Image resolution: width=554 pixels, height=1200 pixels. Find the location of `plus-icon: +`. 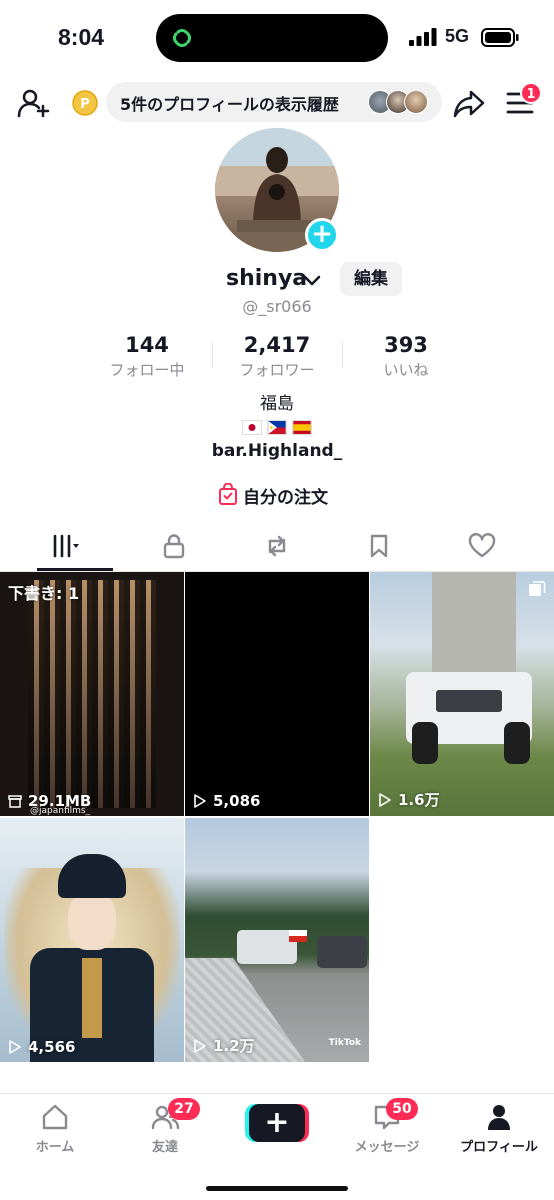

plus-icon: + is located at coordinates (277, 1122).